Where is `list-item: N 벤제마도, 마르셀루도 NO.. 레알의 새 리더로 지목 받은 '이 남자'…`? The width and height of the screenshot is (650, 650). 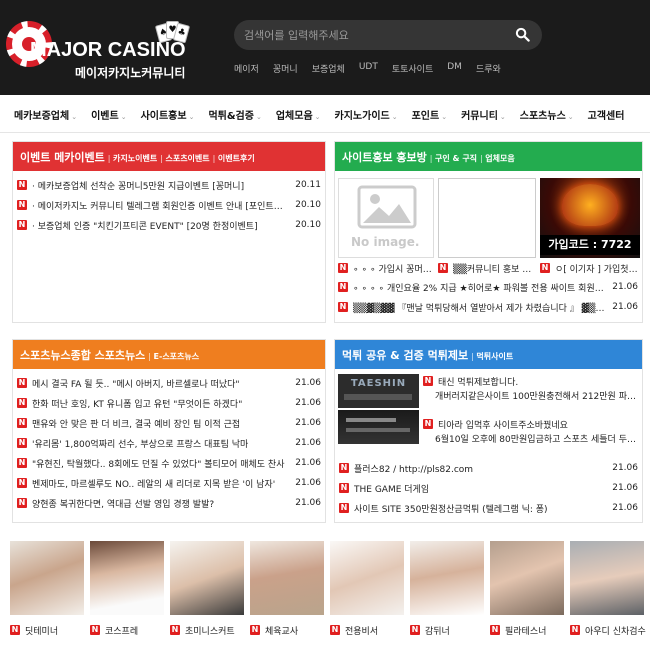 list-item: N 벤제마도, 마르셀루도 NO.. 레알의 새 리더로 지목 받은 '이 남자'… is located at coordinates (169, 483).